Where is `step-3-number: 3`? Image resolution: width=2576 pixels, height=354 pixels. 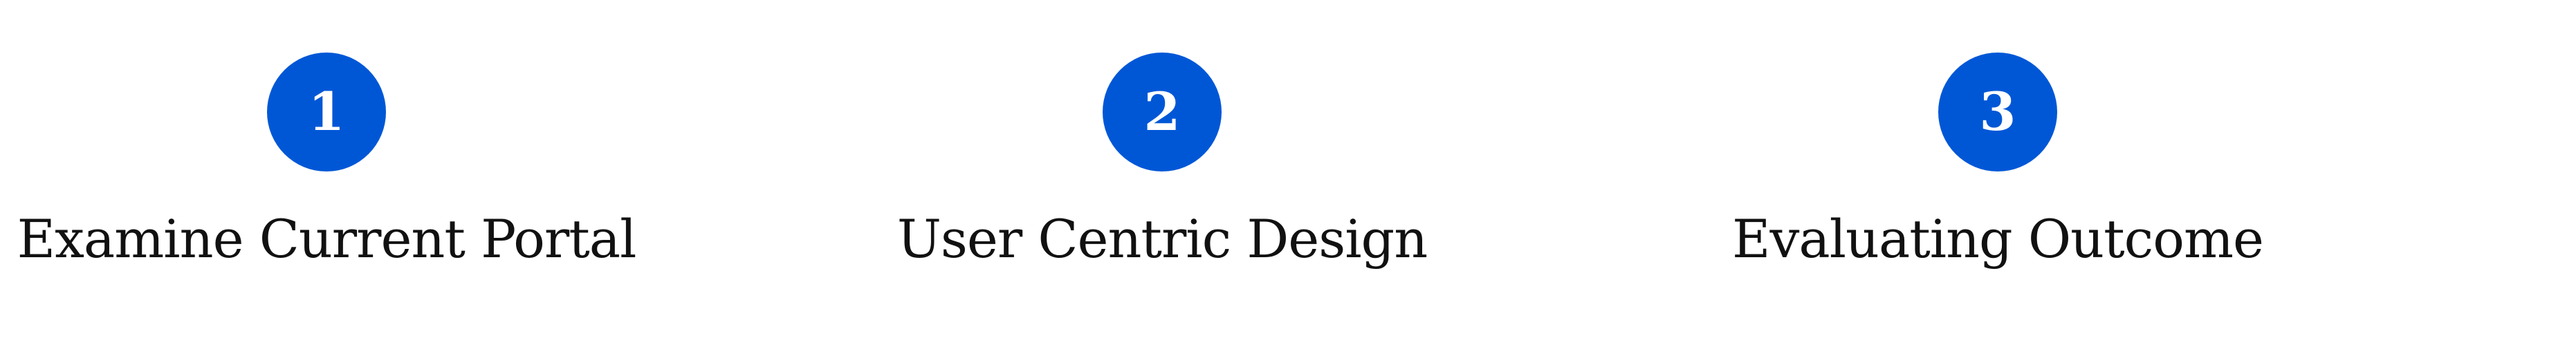
step-3-number: 3 is located at coordinates (1997, 111).